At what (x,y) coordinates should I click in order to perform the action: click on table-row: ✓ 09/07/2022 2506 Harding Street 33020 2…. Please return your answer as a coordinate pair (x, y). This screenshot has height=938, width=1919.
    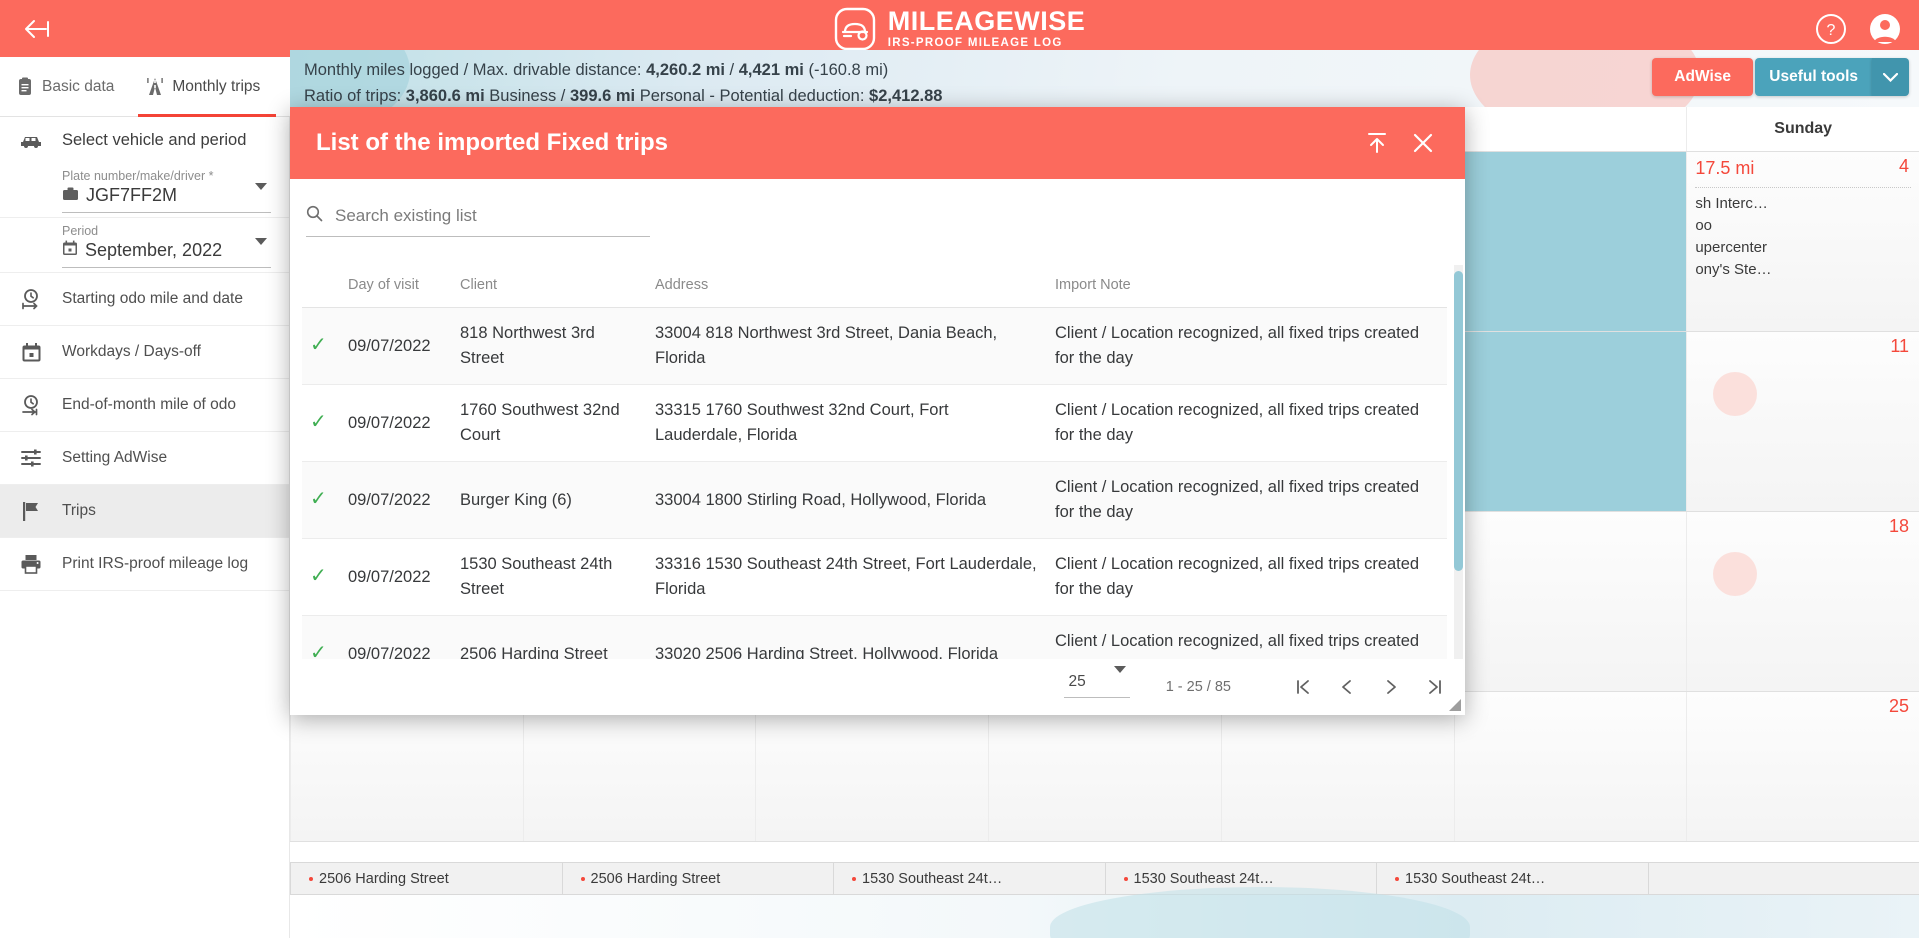
    Looking at the image, I should click on (874, 637).